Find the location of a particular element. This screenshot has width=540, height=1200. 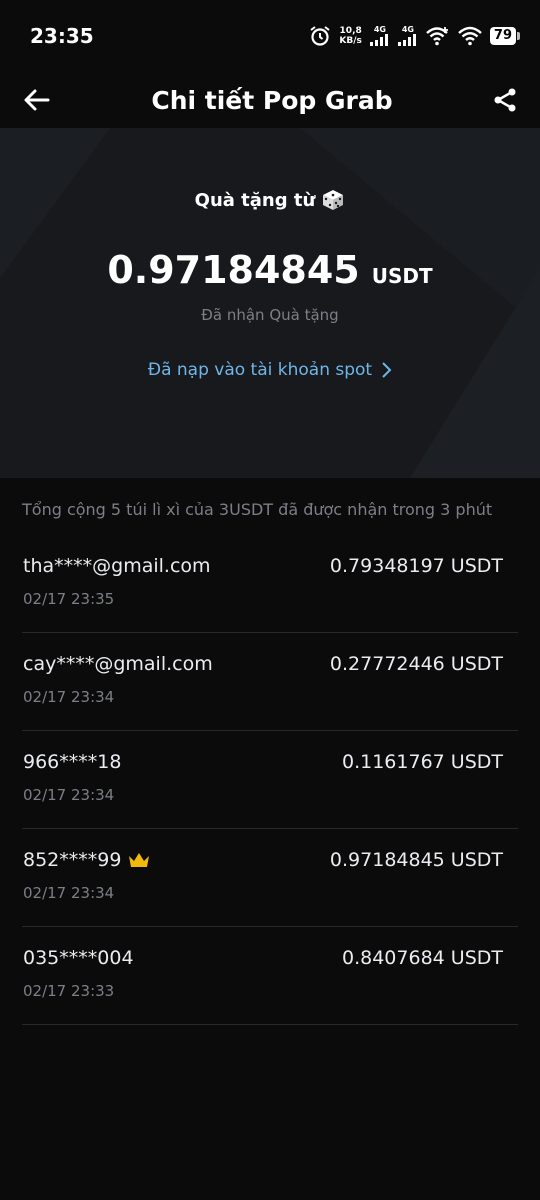

crown-icon is located at coordinates (139, 860).